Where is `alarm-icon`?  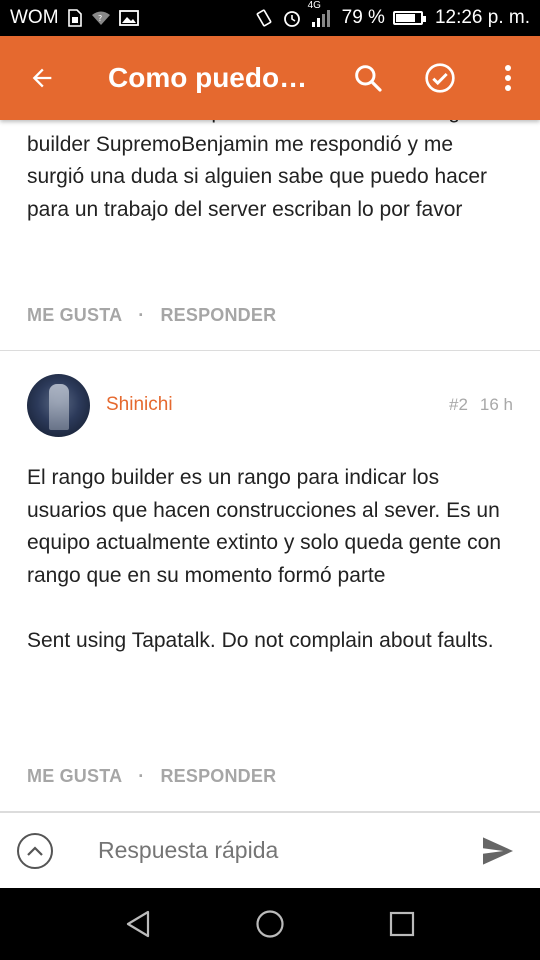 alarm-icon is located at coordinates (292, 18).